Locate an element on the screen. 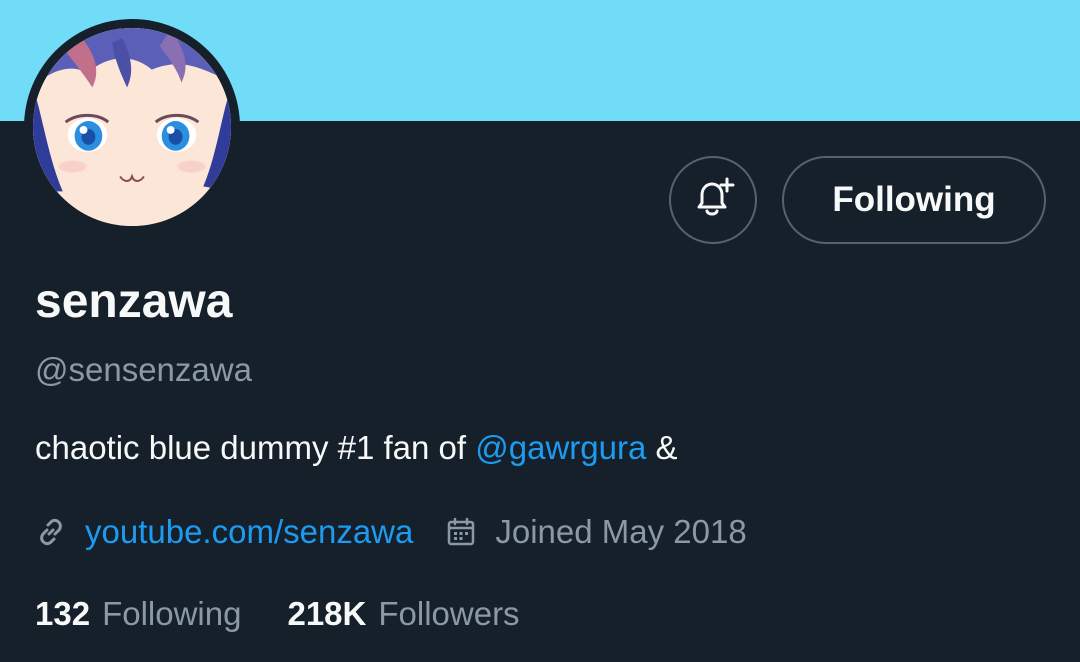 This screenshot has height=662, width=1080. bio-suffix: & is located at coordinates (662, 447).